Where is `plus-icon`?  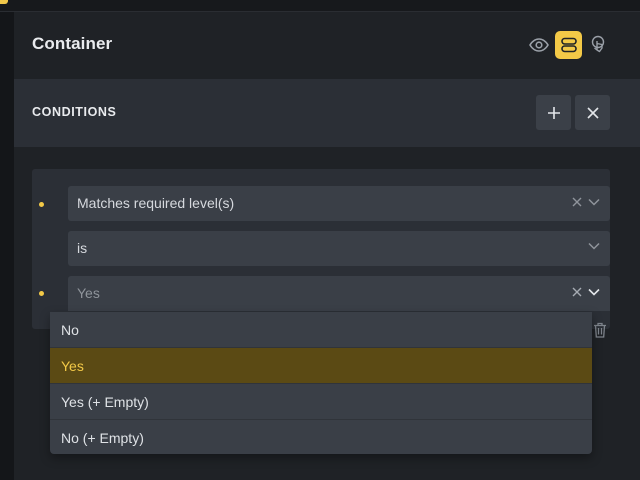
plus-icon is located at coordinates (553, 112).